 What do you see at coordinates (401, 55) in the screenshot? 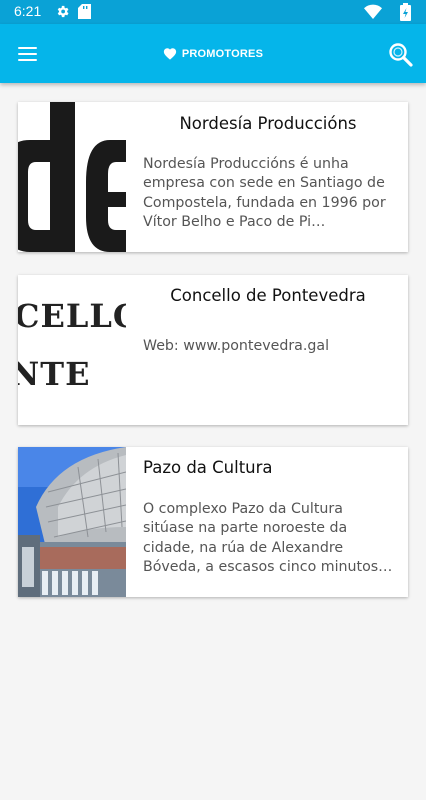
I see `search-icon` at bounding box center [401, 55].